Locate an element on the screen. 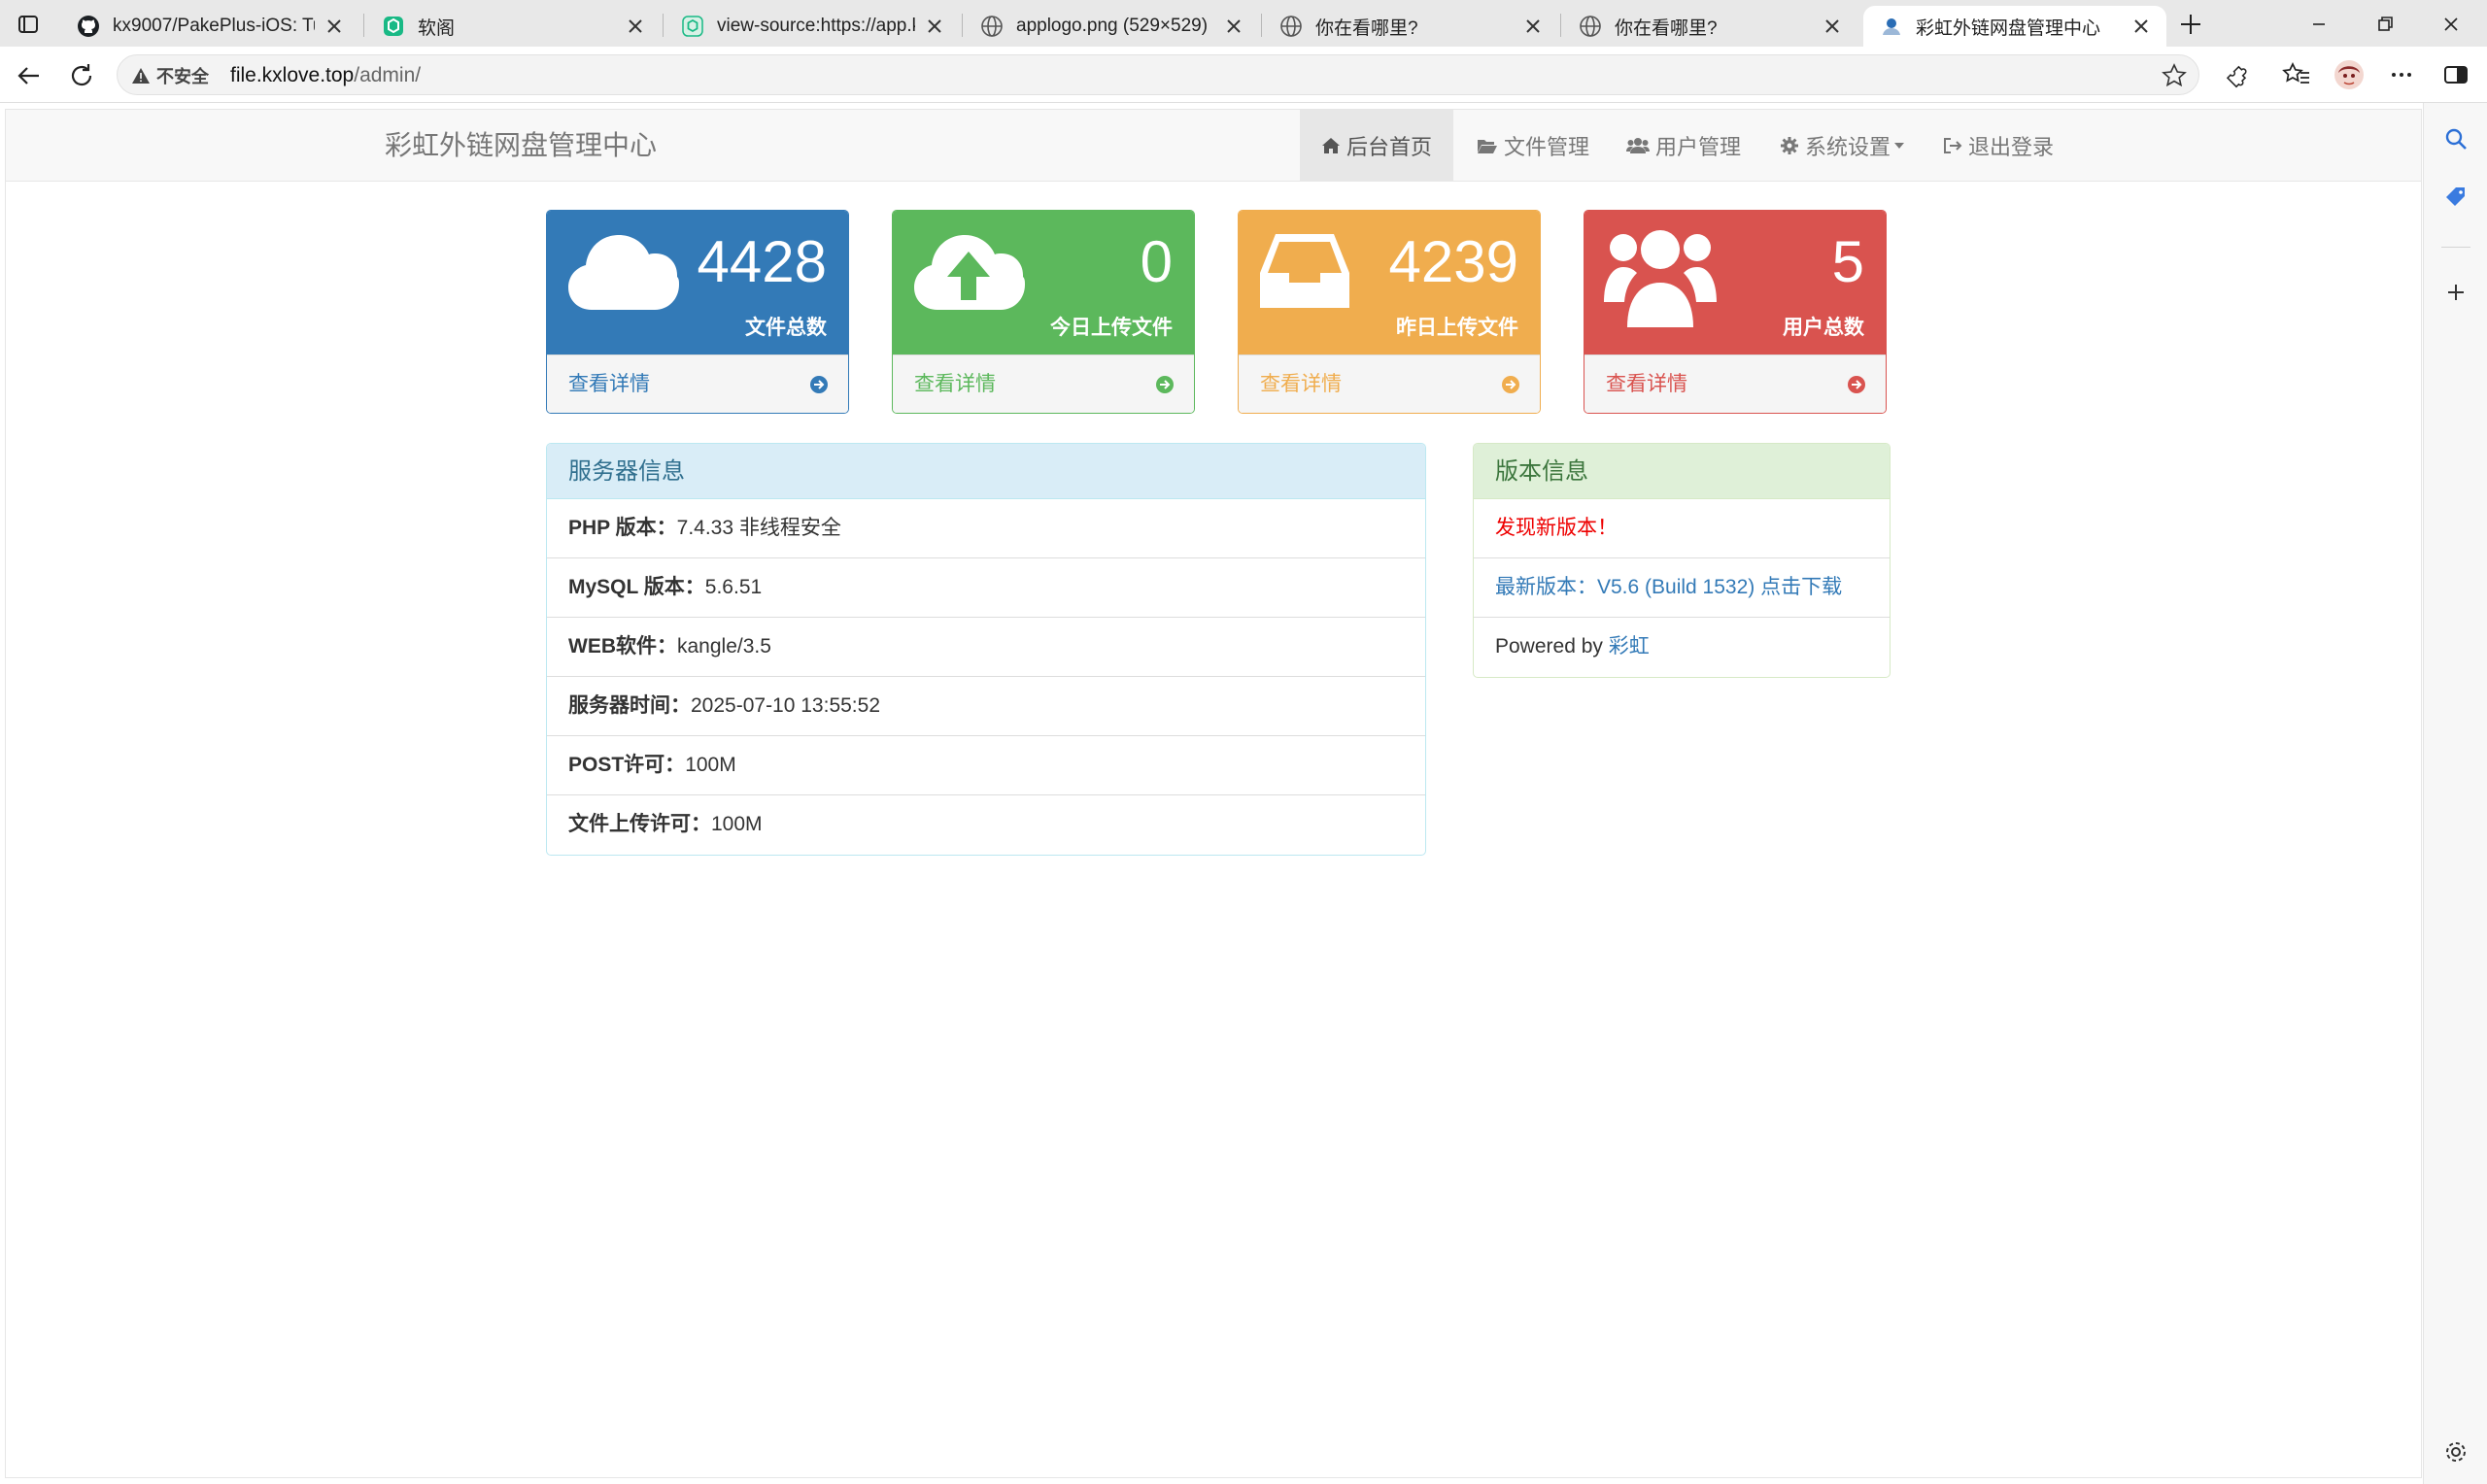  search-icon is located at coordinates (2455, 138).